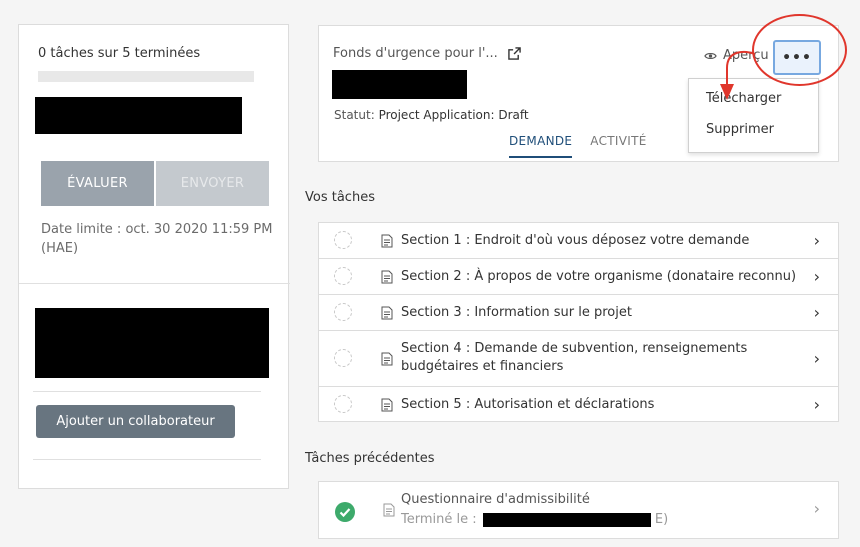  I want to click on status-line: Statut: Project Application: Draft, so click(431, 115).